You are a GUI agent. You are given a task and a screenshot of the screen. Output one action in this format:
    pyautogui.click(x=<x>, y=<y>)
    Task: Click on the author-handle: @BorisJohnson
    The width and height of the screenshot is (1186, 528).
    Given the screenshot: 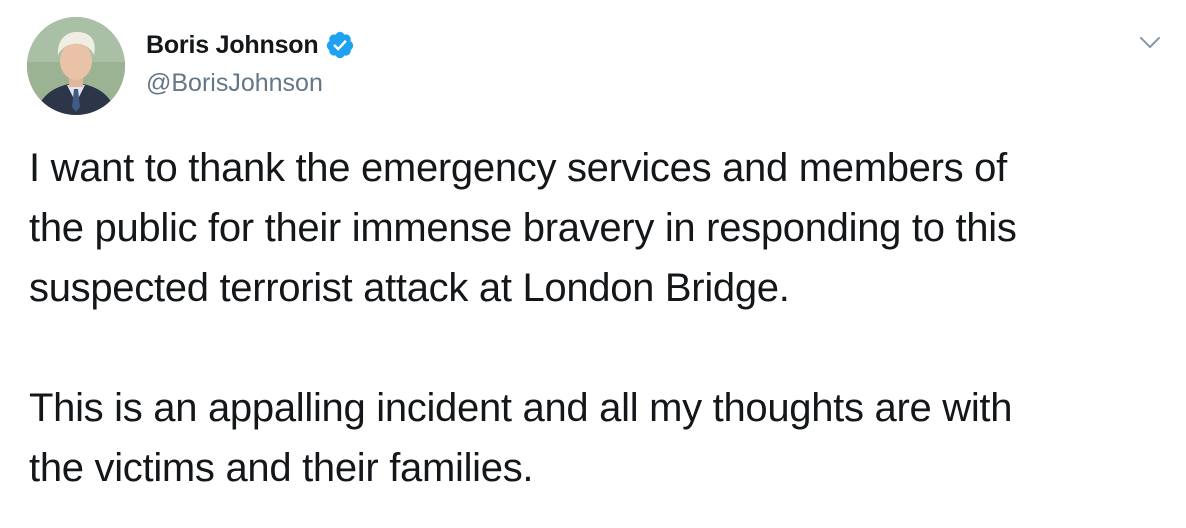 What is the action you would take?
    pyautogui.click(x=234, y=83)
    